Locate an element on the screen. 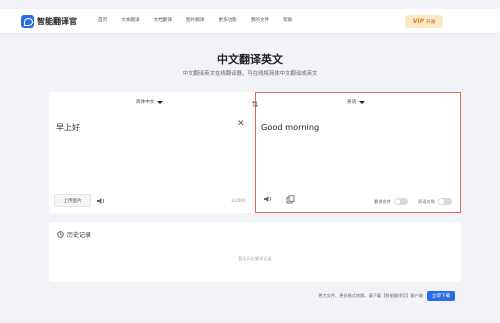 The width and height of the screenshot is (500, 323). toggle-merge-switch is located at coordinates (400, 201).